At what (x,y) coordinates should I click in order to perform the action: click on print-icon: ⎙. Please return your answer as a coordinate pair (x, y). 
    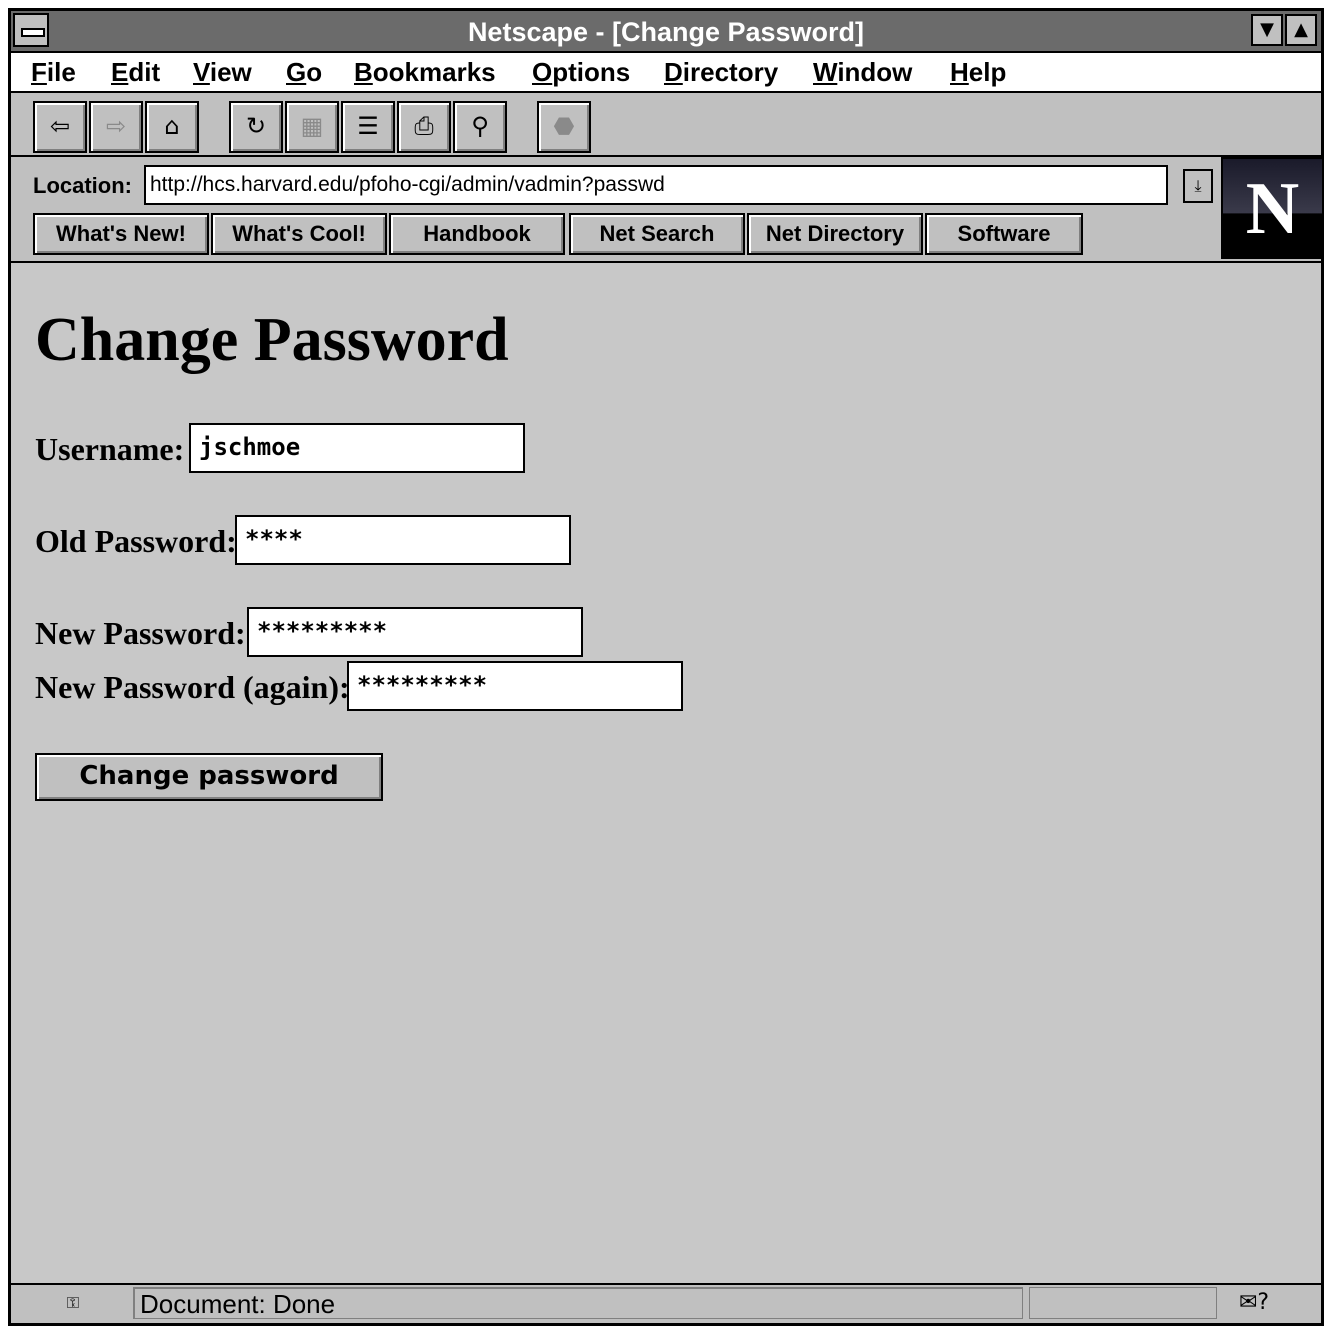
    Looking at the image, I should click on (424, 127).